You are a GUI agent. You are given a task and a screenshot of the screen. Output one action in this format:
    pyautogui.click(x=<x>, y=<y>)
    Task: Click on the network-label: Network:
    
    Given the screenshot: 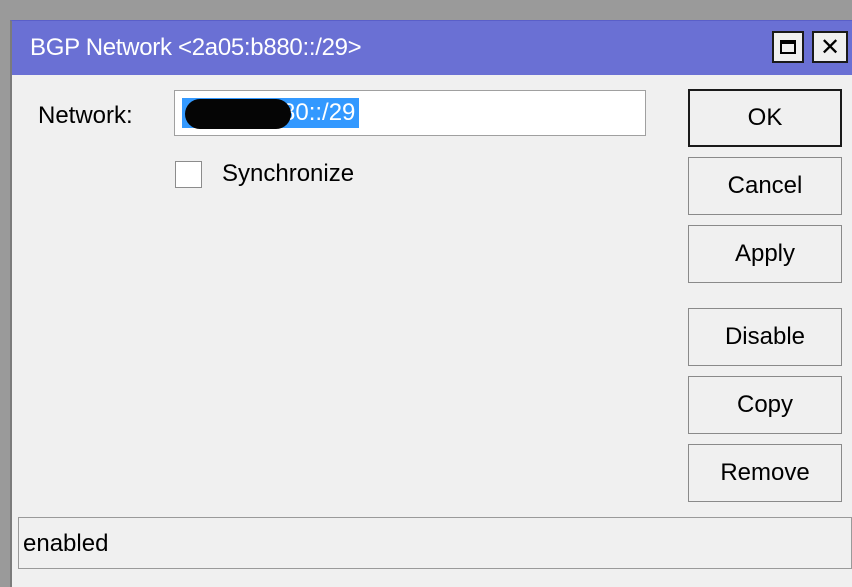 What is the action you would take?
    pyautogui.click(x=85, y=115)
    